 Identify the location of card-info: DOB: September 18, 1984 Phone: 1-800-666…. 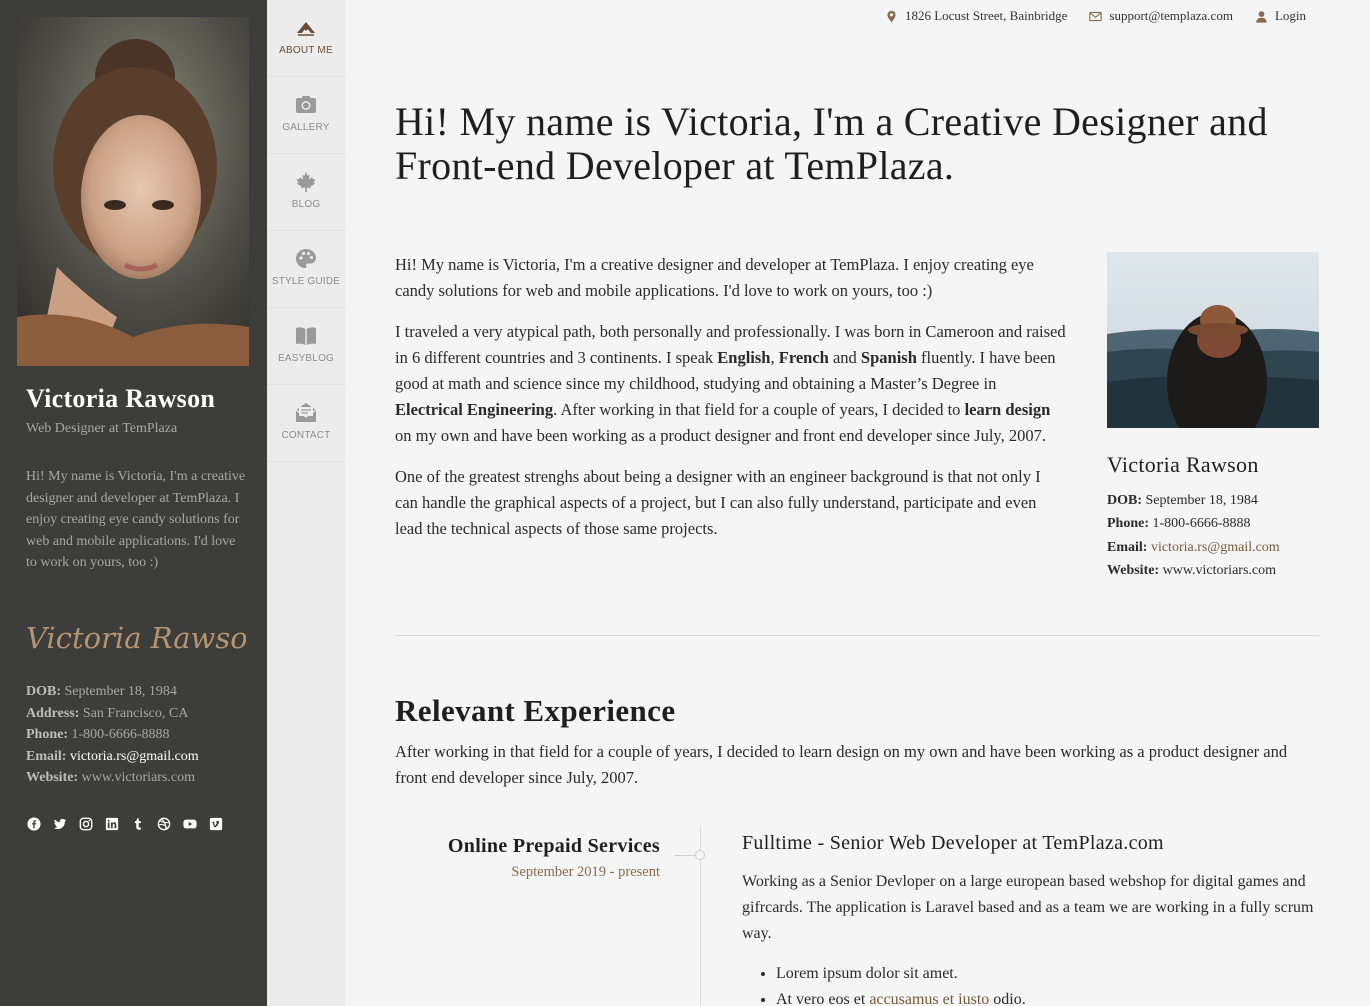
(1193, 535).